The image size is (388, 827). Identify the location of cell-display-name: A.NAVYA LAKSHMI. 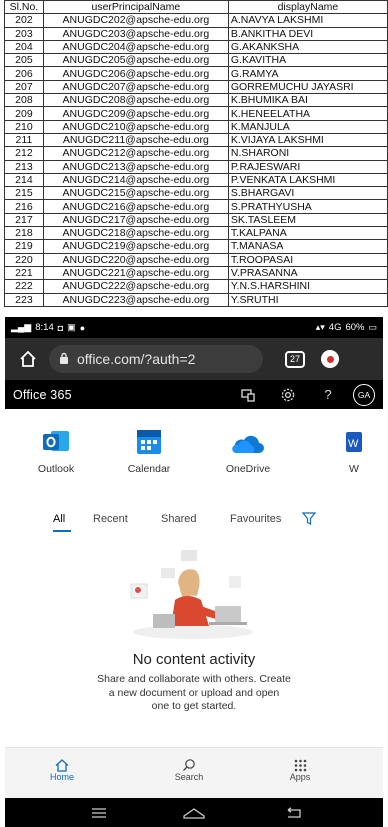
(307, 20).